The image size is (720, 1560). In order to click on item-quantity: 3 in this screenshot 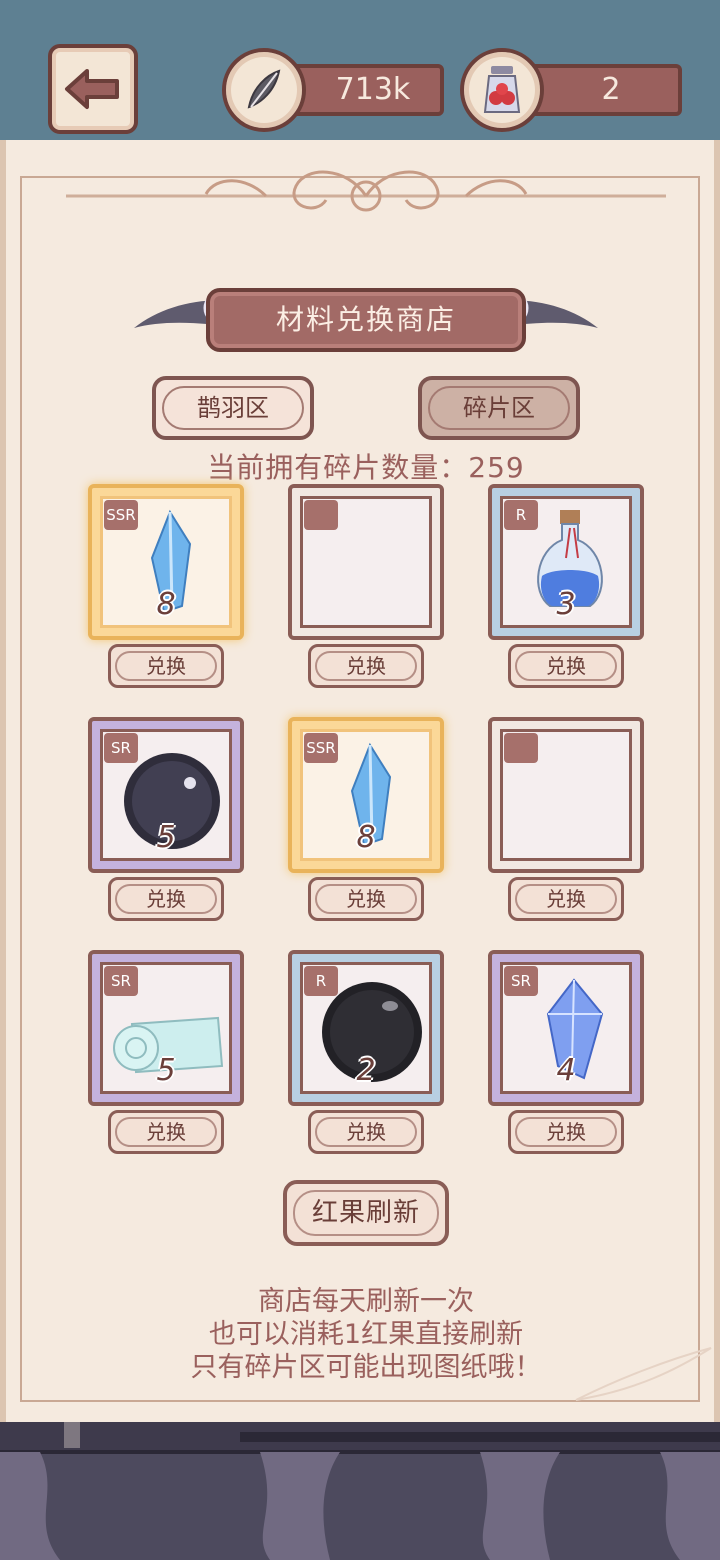, I will do `click(566, 604)`.